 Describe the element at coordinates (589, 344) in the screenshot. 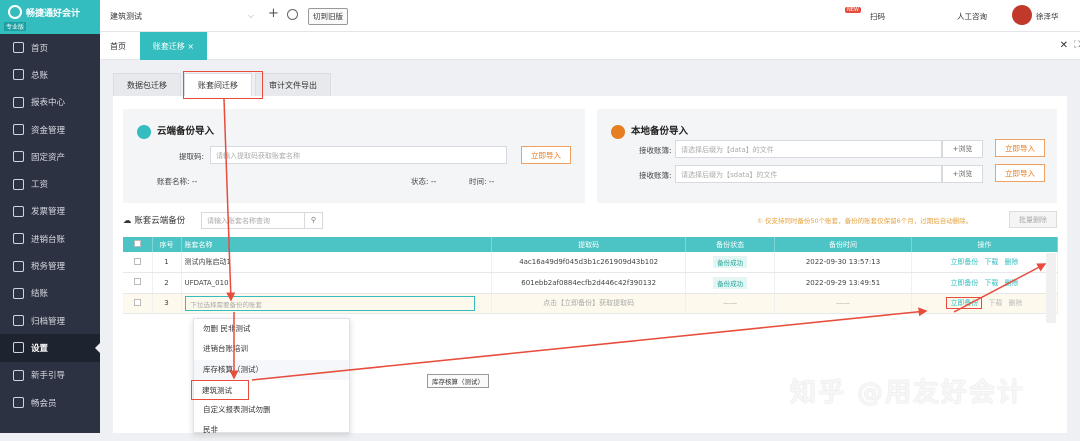

I see `arrow-to-backup` at that location.